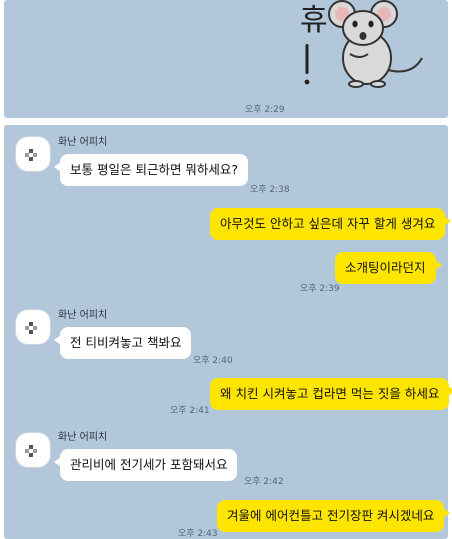 The image size is (452, 539). Describe the element at coordinates (265, 110) in the screenshot. I see `message-time: 오후 2:29` at that location.